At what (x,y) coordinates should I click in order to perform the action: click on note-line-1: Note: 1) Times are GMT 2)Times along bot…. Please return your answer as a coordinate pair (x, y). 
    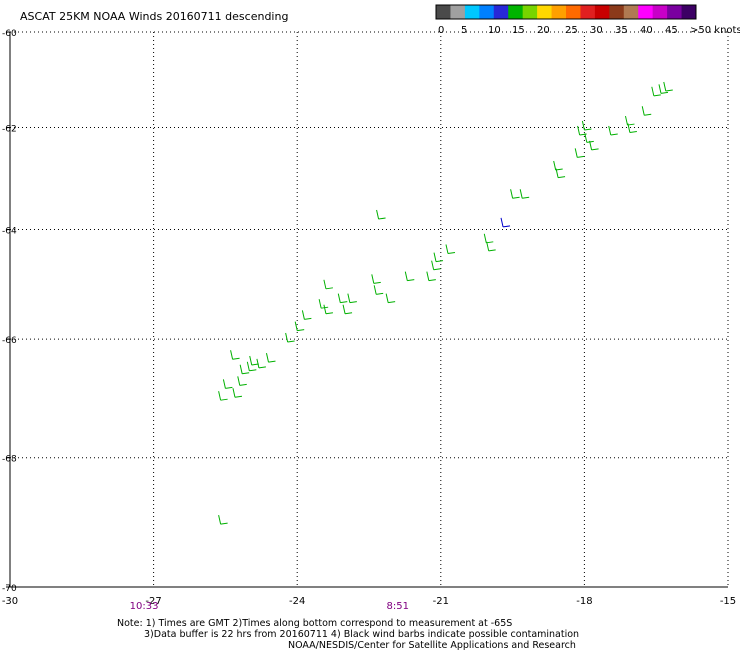
    Looking at the image, I should click on (314, 623).